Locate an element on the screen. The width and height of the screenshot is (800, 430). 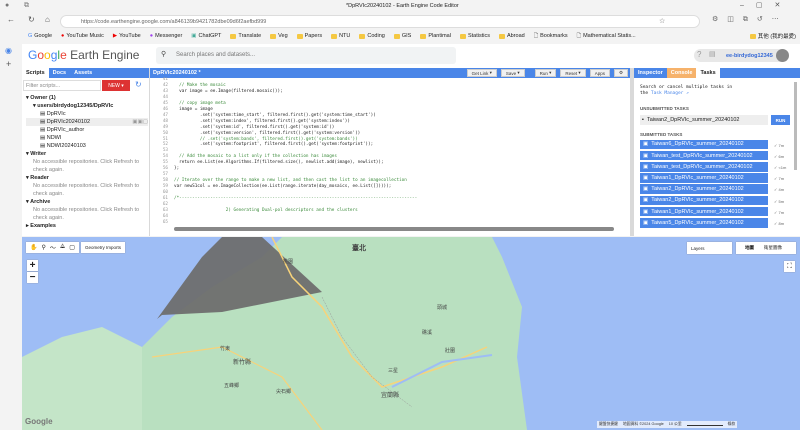
tab-tasks: Tasks is located at coordinates (708, 73).